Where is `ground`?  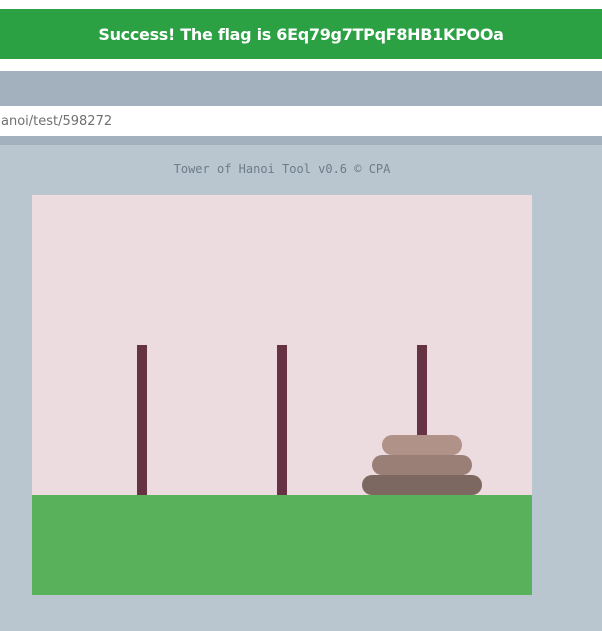
ground is located at coordinates (282, 545).